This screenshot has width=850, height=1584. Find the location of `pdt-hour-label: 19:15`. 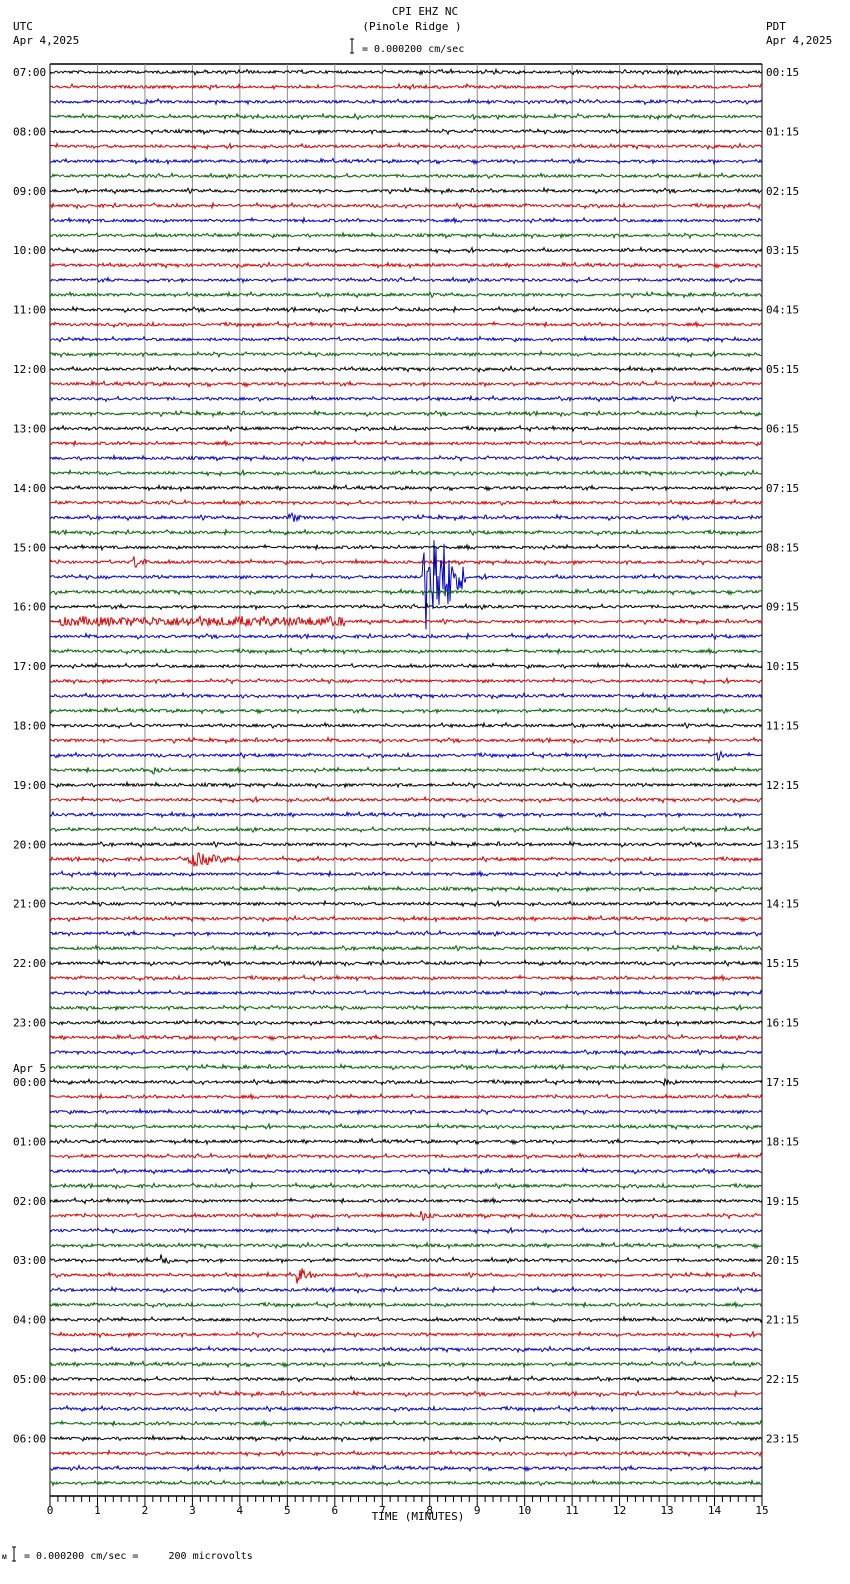

pdt-hour-label: 19:15 is located at coordinates (782, 1201).